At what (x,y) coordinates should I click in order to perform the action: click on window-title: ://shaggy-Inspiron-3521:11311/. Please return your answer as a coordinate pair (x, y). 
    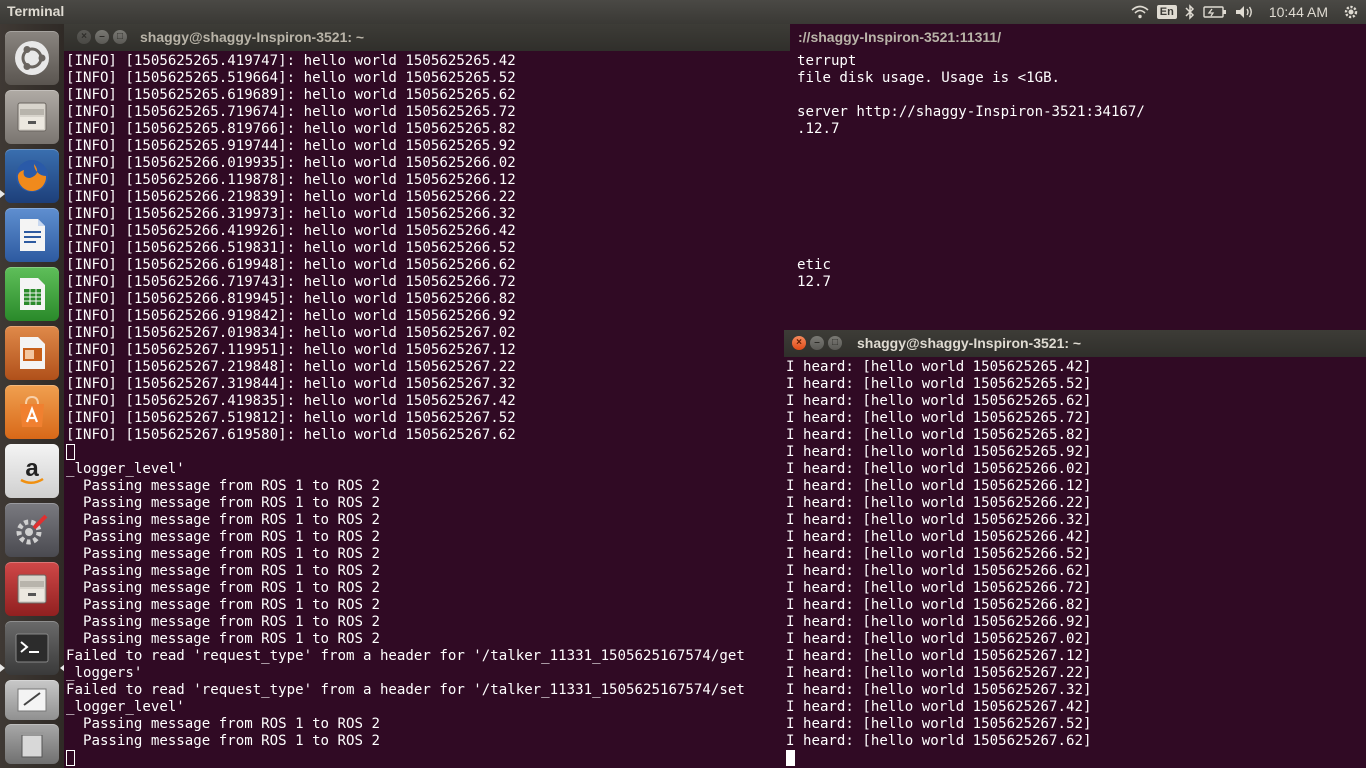
    Looking at the image, I should click on (900, 37).